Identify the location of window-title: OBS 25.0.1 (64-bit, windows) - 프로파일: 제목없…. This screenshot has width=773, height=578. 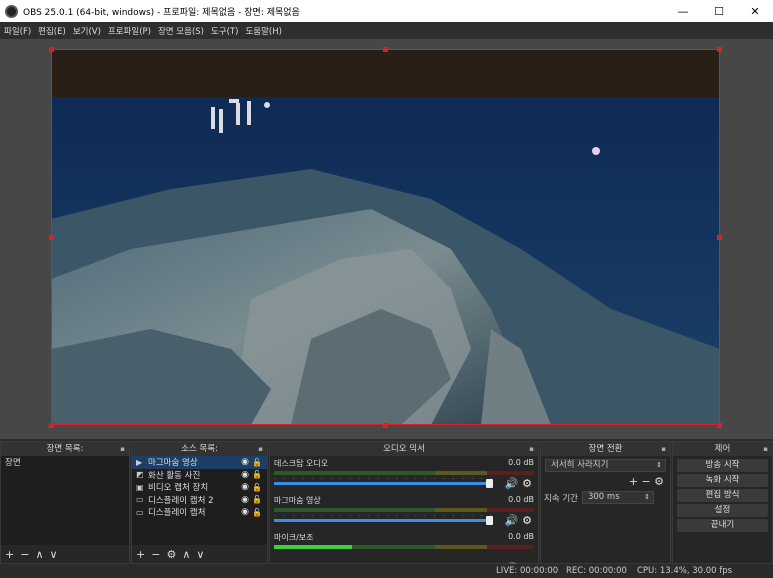
(161, 12).